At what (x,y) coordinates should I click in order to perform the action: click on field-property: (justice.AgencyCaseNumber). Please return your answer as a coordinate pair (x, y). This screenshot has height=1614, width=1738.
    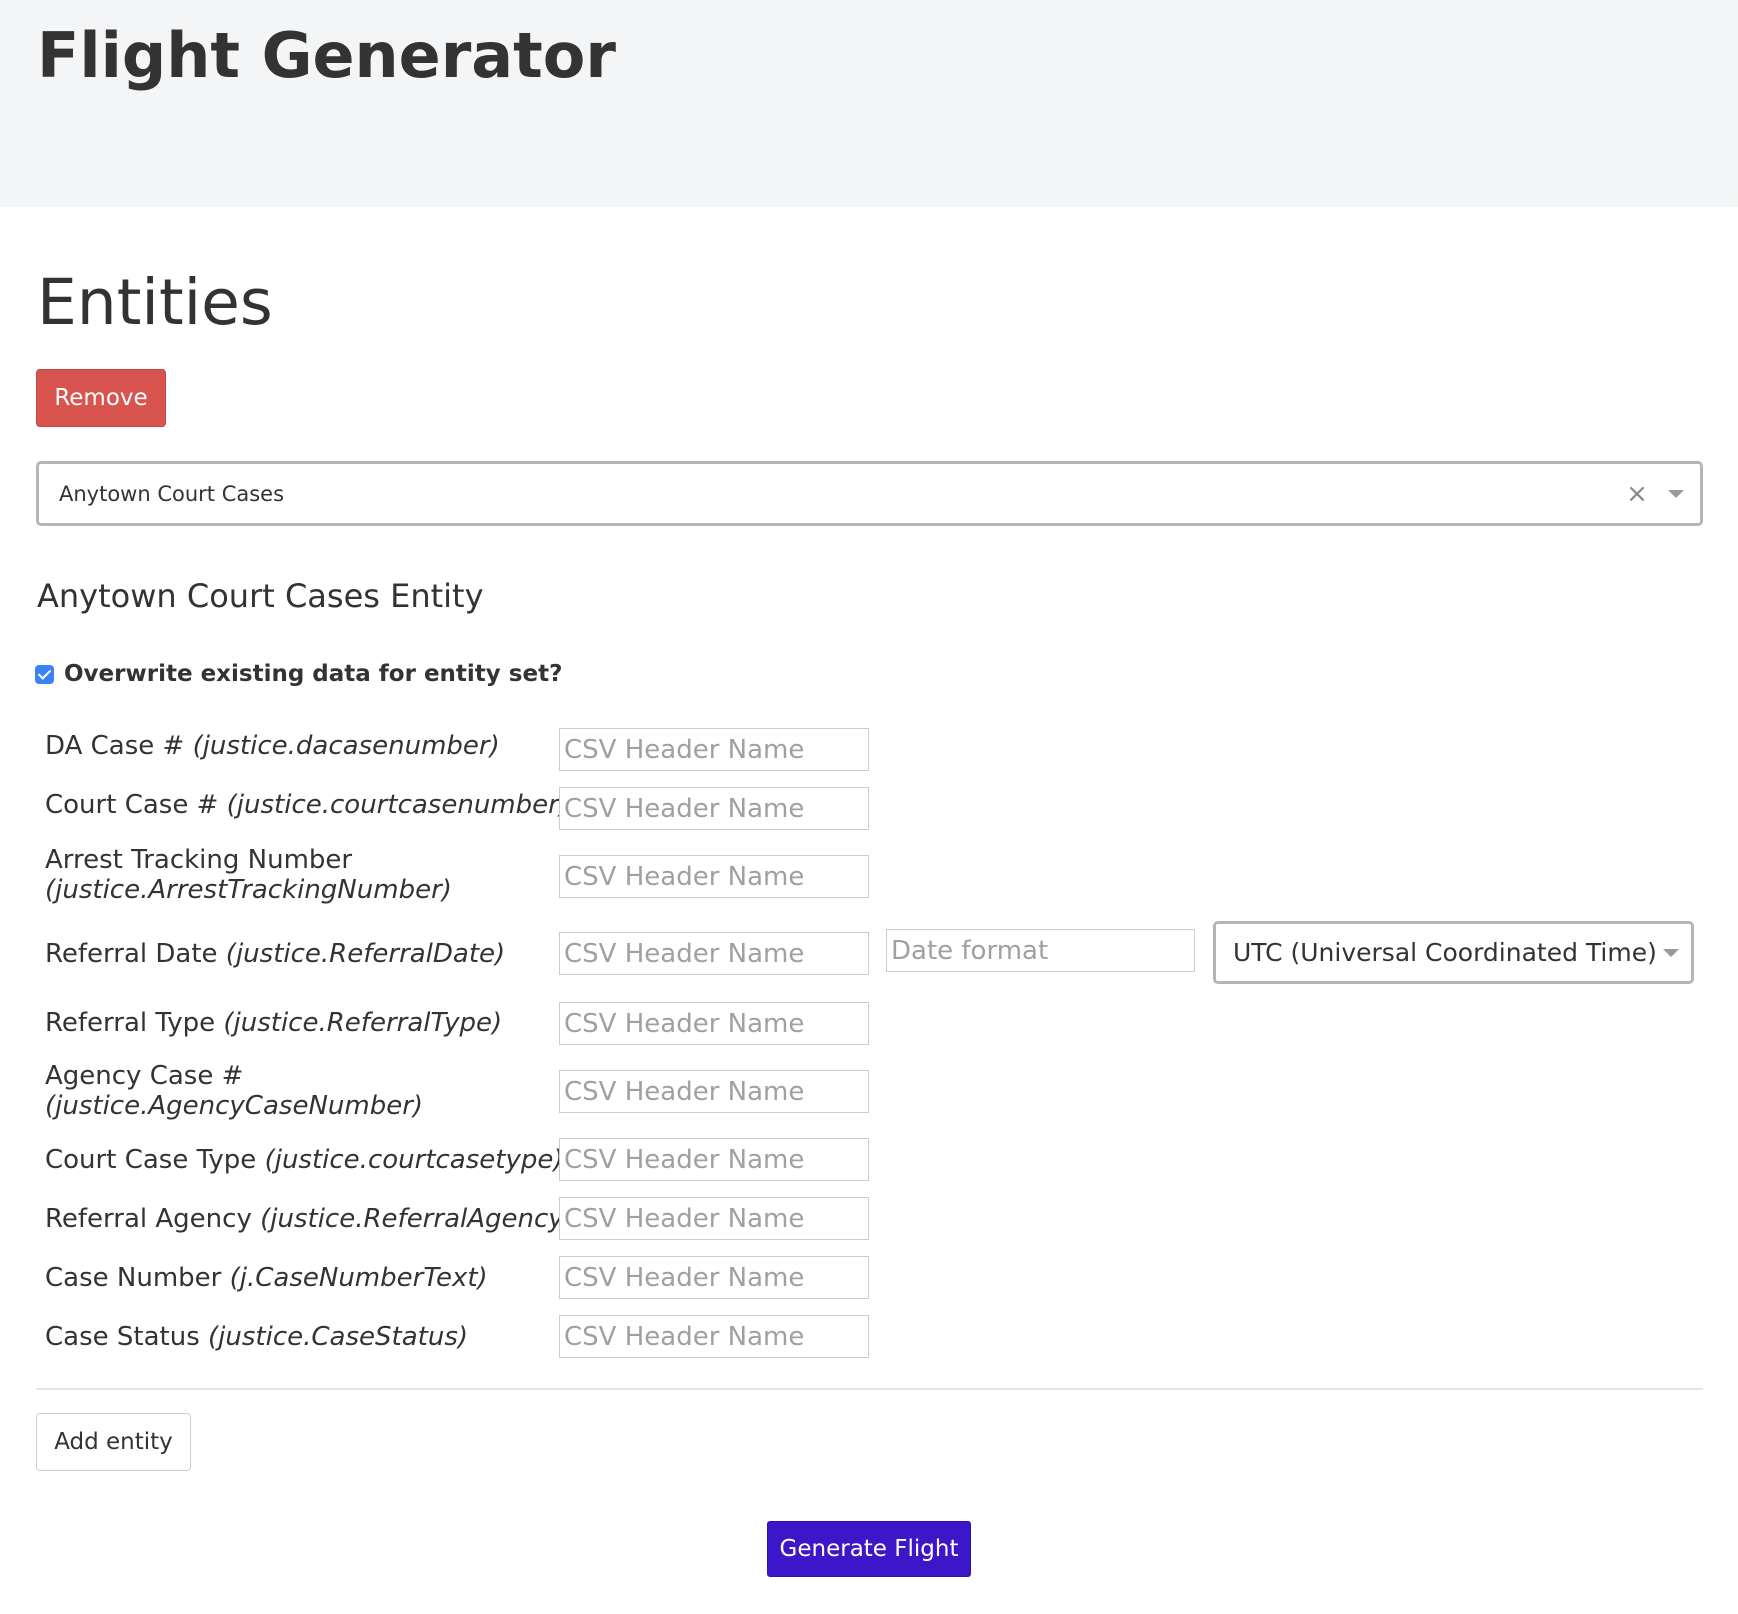
    Looking at the image, I should click on (234, 1106).